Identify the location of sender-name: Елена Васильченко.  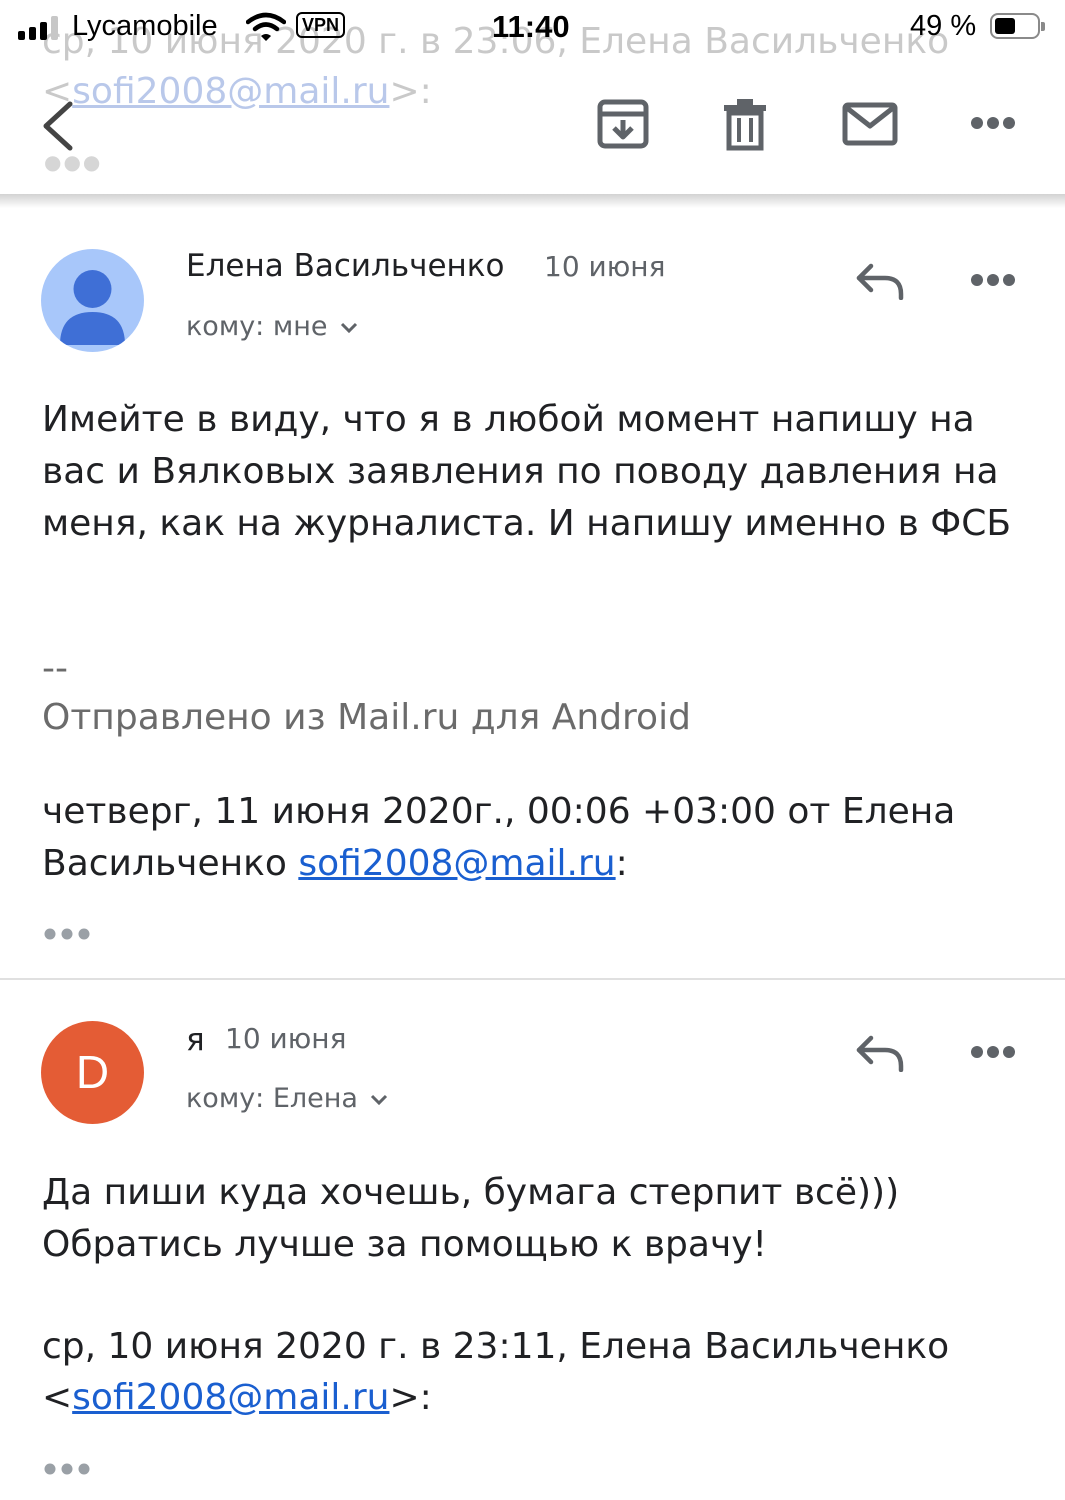
(345, 266).